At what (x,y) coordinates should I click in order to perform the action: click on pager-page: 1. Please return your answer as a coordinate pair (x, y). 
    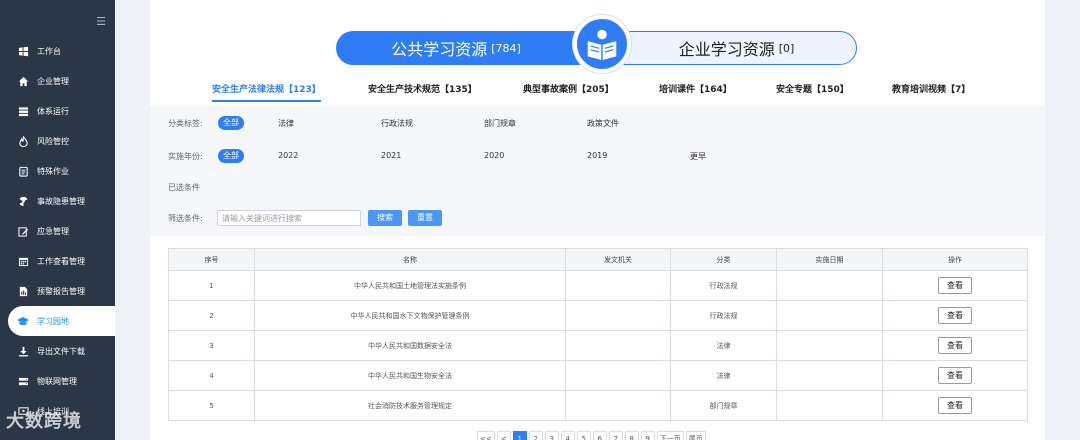
    Looking at the image, I should click on (519, 435).